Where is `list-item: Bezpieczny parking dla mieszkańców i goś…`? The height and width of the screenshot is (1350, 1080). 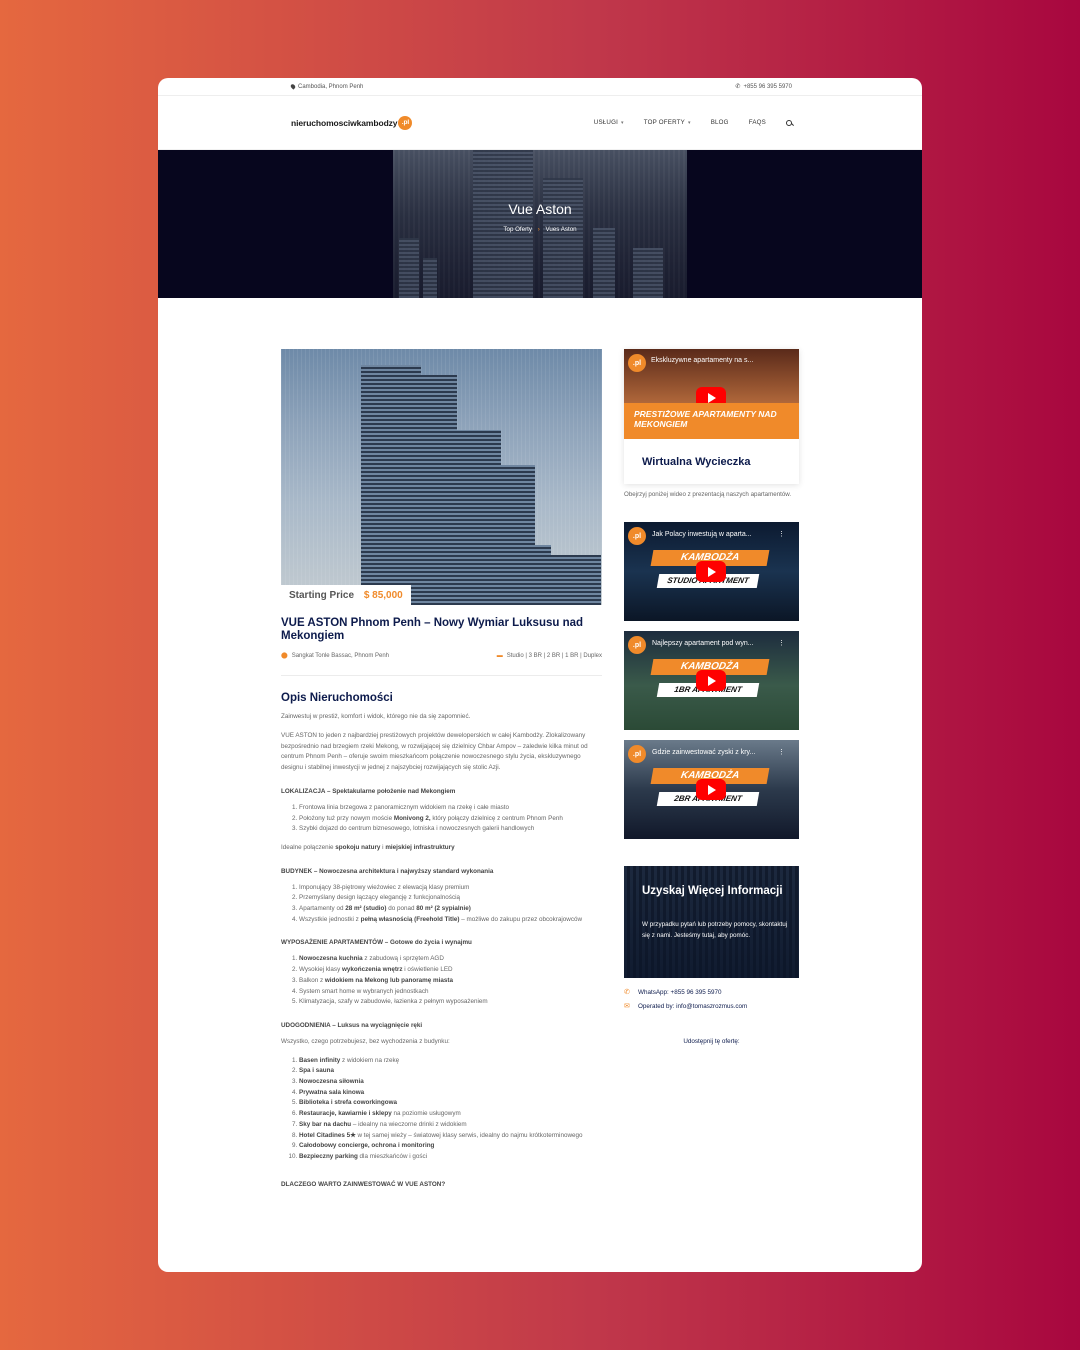
list-item: Bezpieczny parking dla mieszkańców i goś… is located at coordinates (450, 1157).